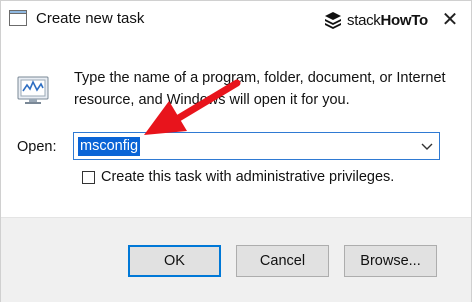 The width and height of the screenshot is (472, 302). What do you see at coordinates (33, 90) in the screenshot?
I see `run-dialog-icon` at bounding box center [33, 90].